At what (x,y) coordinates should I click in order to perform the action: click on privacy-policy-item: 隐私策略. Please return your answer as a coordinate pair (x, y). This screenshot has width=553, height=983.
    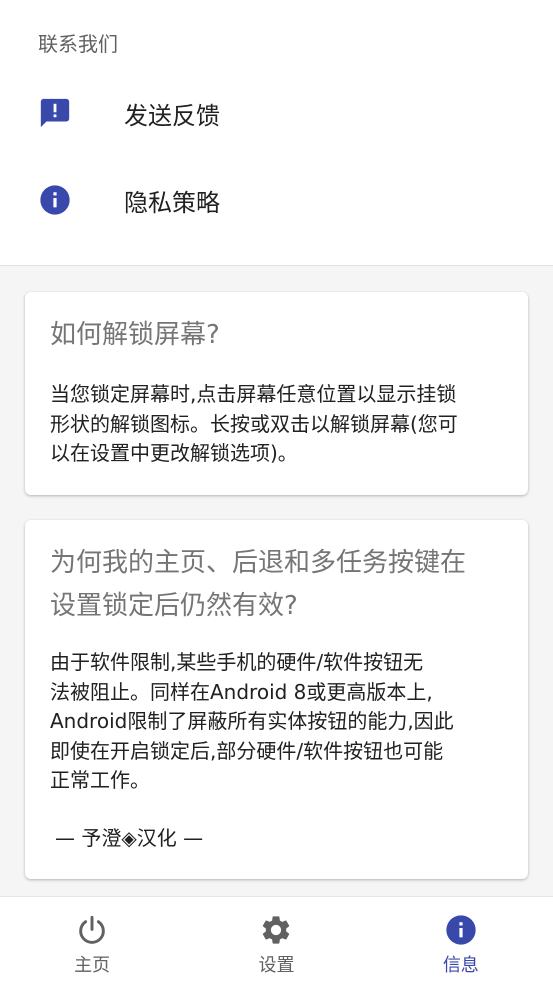
    Looking at the image, I should click on (276, 200).